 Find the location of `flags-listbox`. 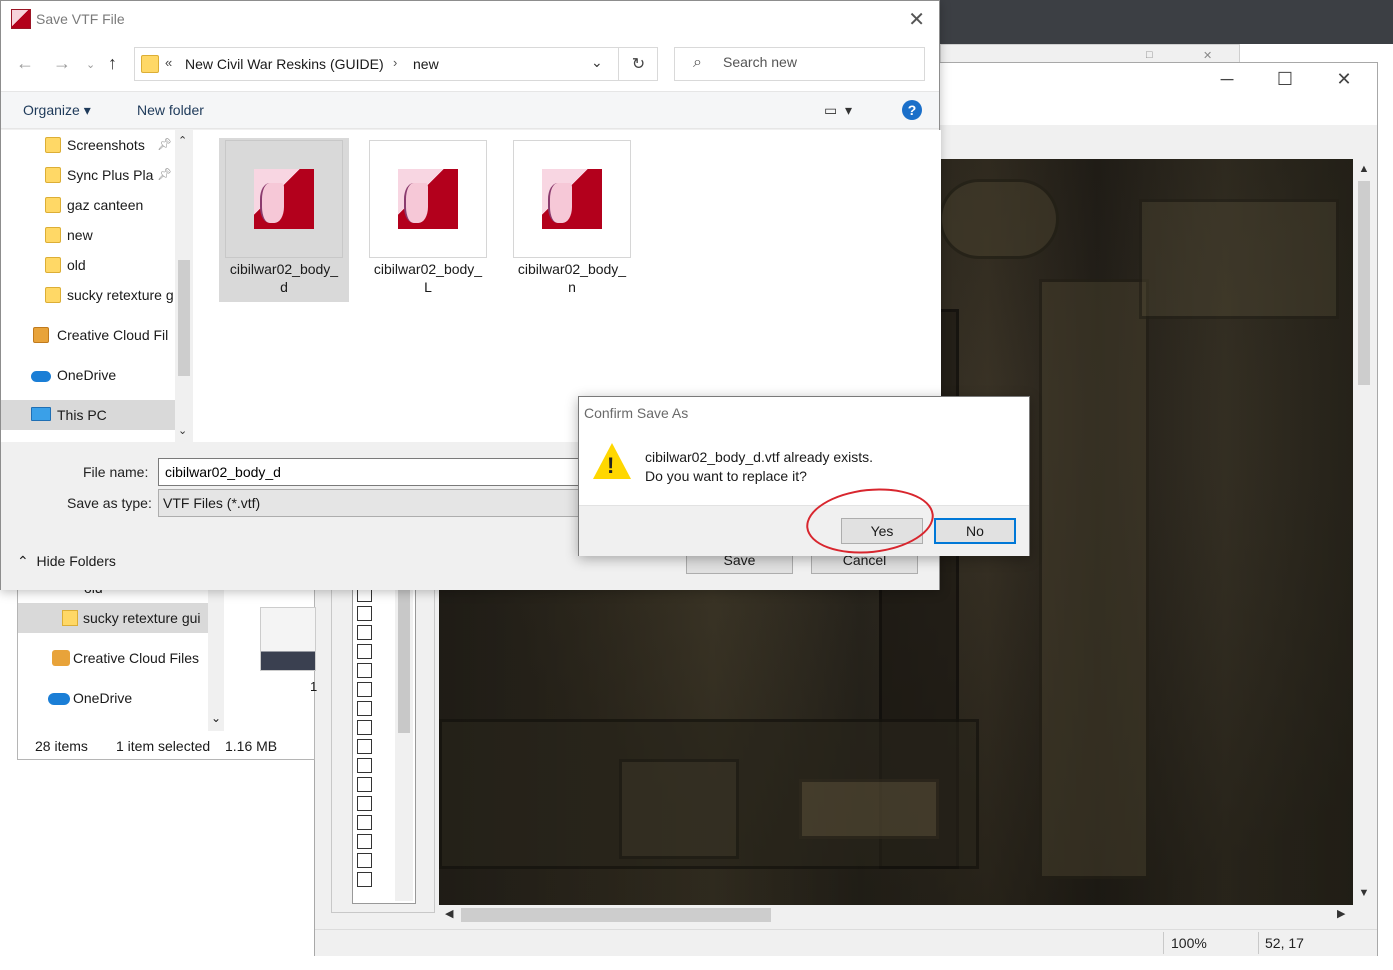

flags-listbox is located at coordinates (384, 739).